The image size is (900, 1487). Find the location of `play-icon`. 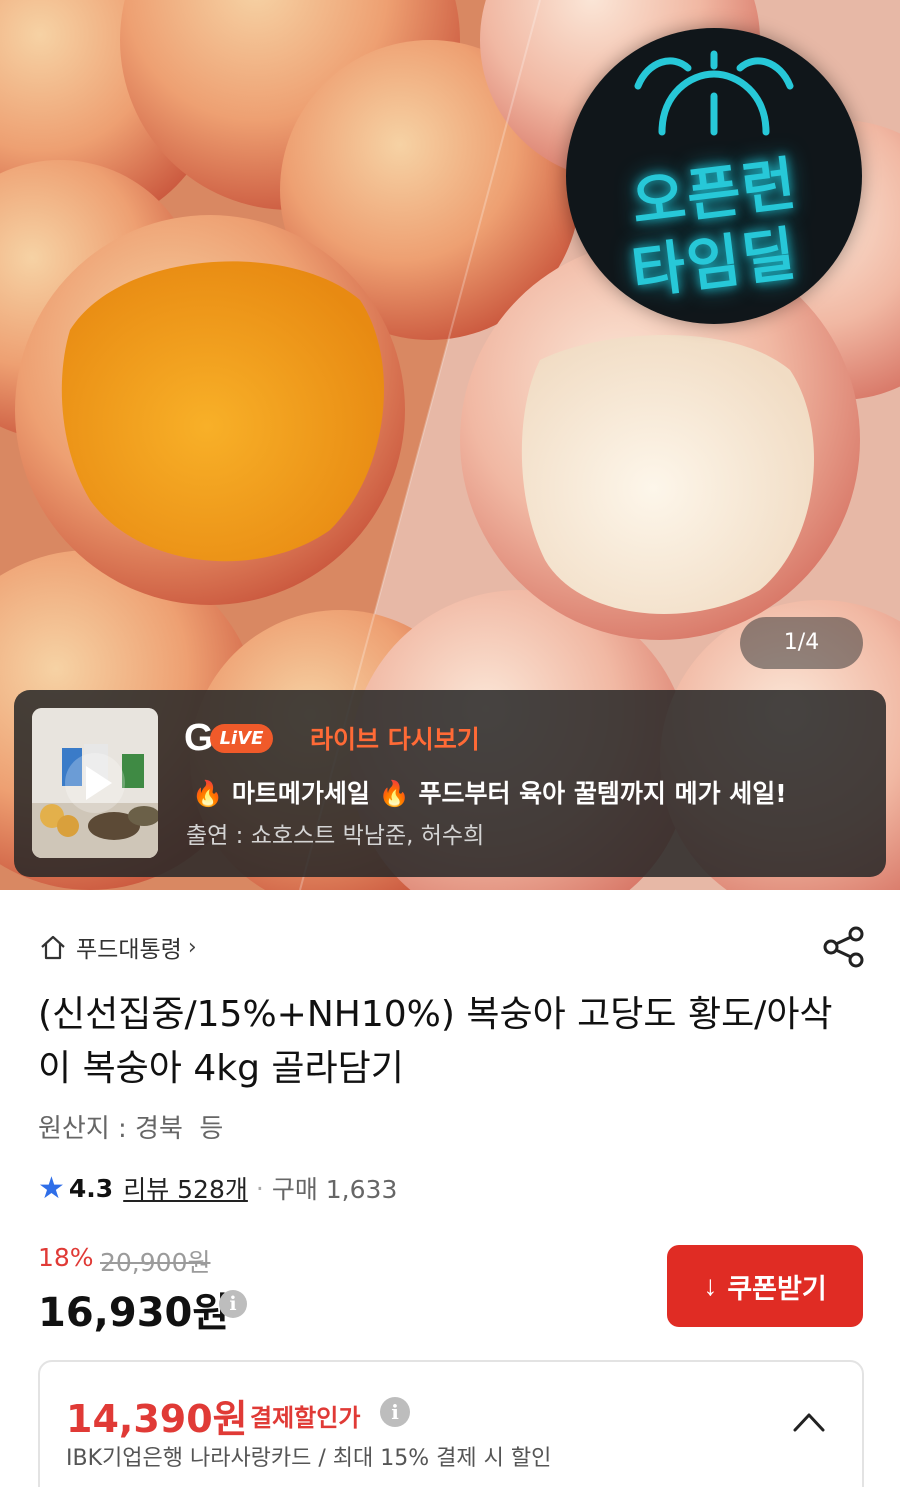

play-icon is located at coordinates (95, 783).